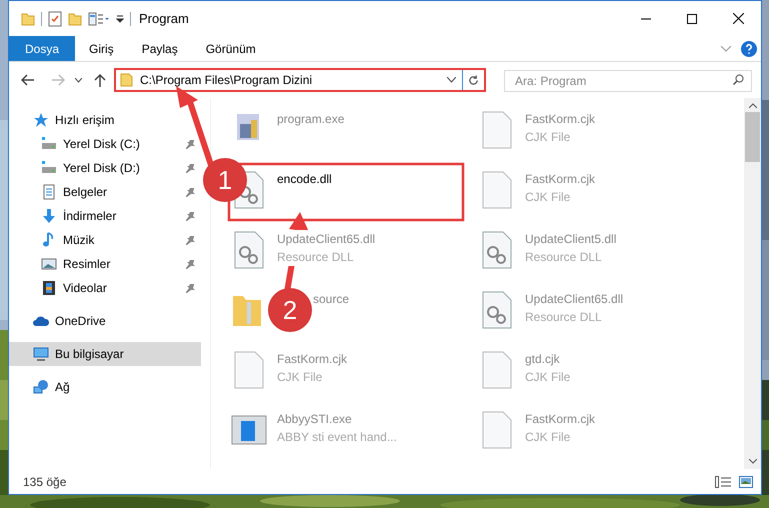 The width and height of the screenshot is (769, 508). I want to click on ribbon-tab: Dosya, so click(42, 48).